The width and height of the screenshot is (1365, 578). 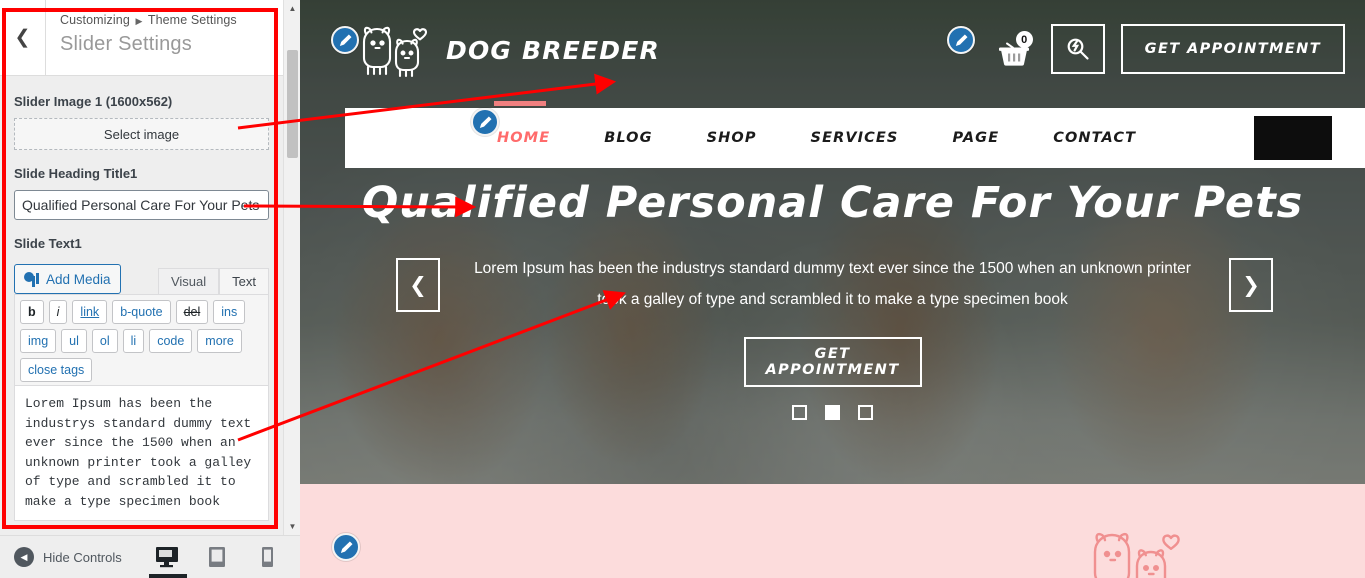 I want to click on device-desktop-button, so click(x=168, y=560).